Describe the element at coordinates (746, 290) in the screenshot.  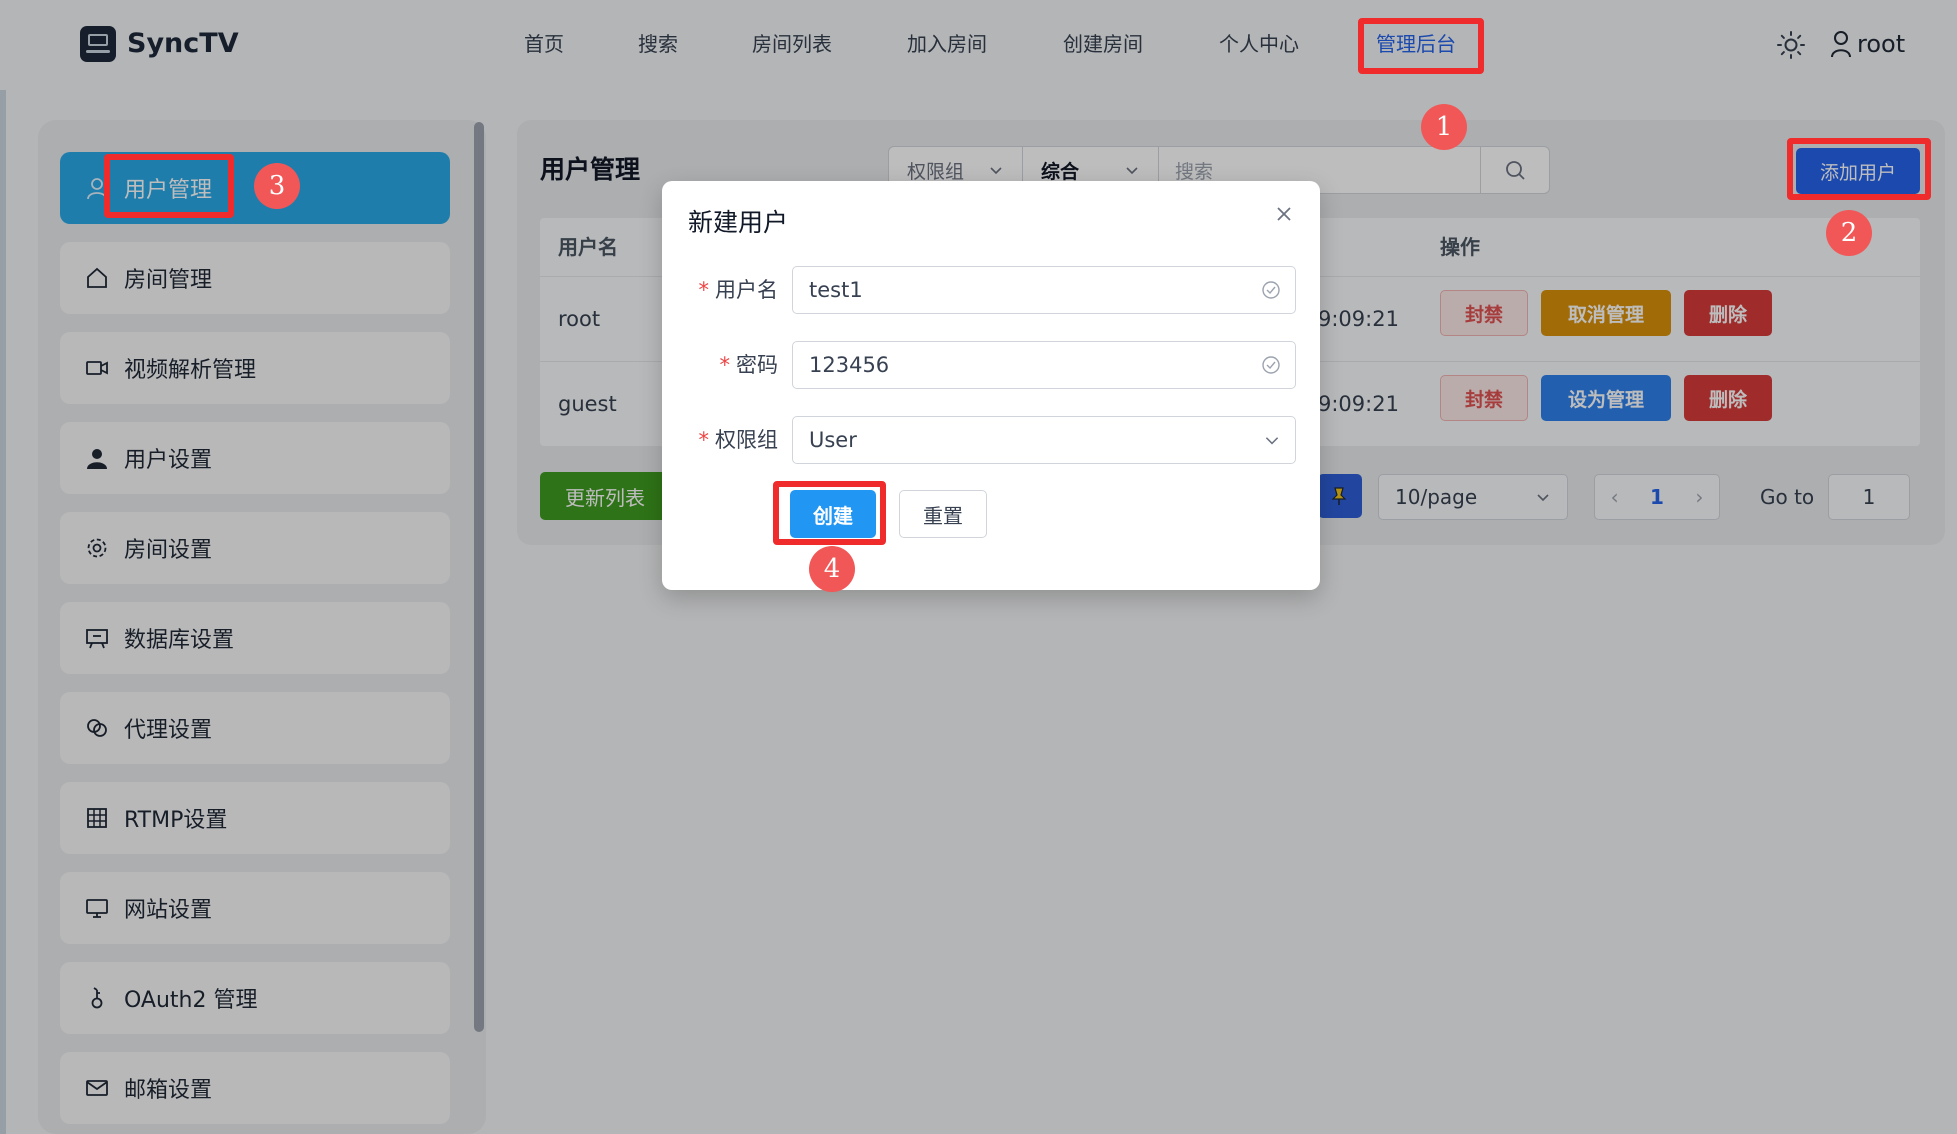
I see `username-label-text: 用户名` at that location.